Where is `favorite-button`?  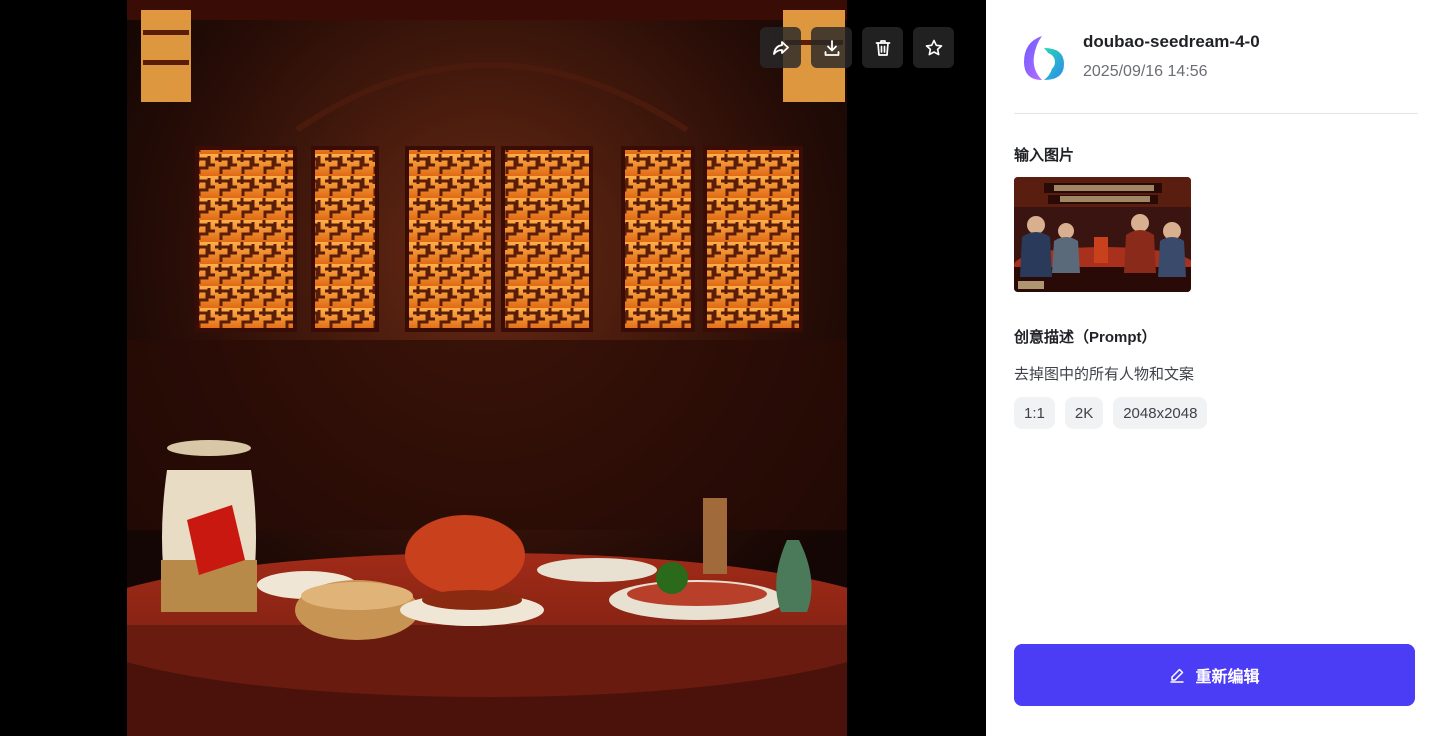 favorite-button is located at coordinates (933, 47).